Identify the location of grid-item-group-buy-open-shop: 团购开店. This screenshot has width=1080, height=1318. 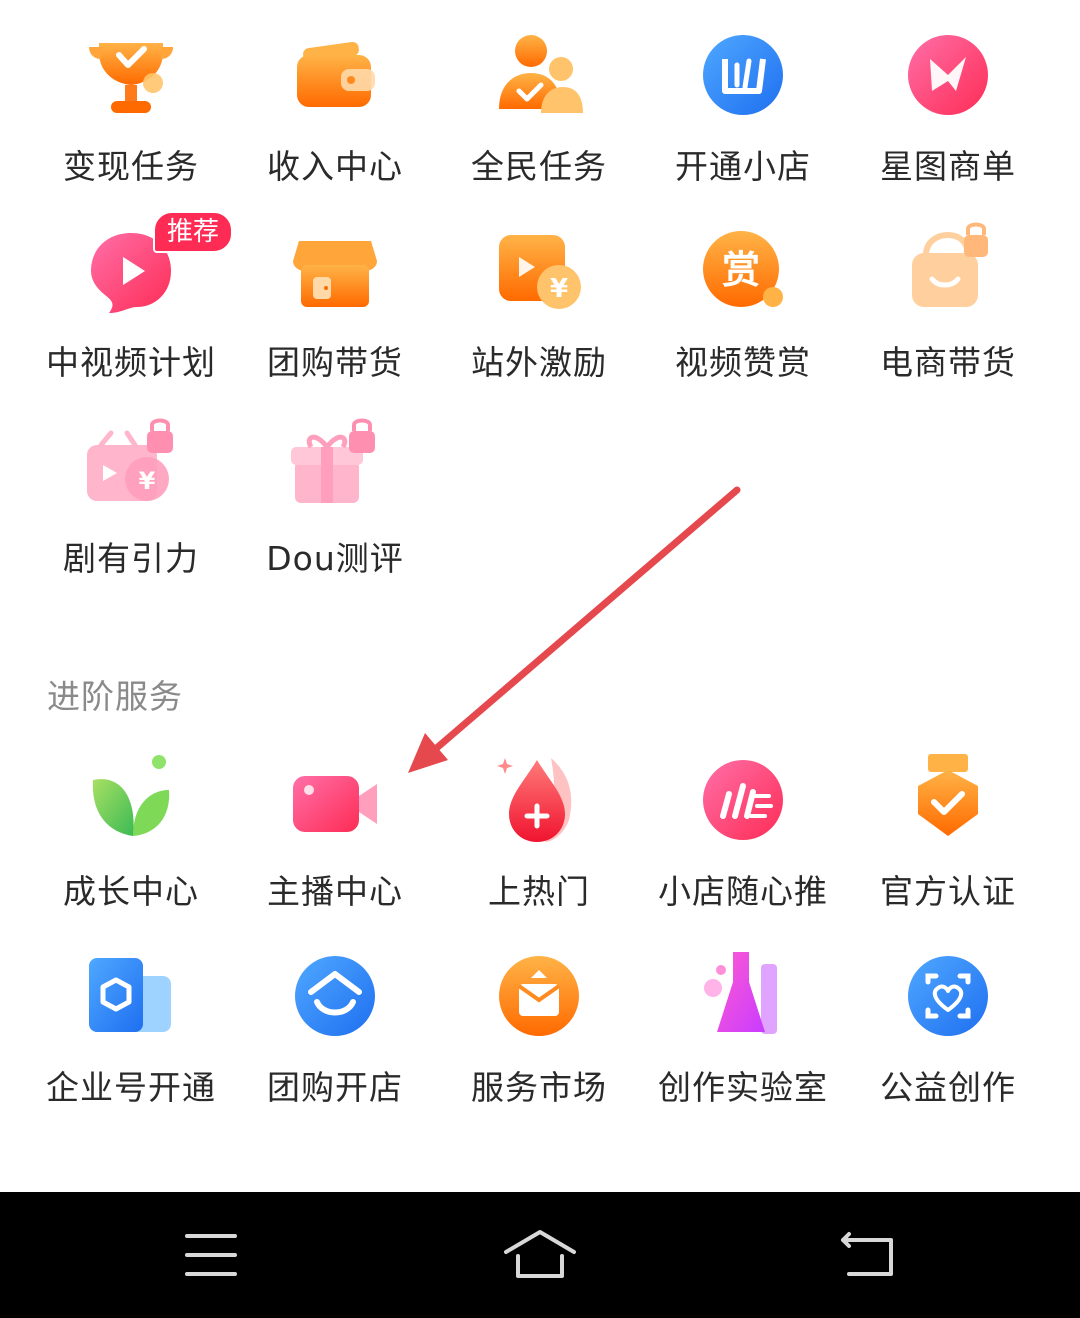
(335, 1021).